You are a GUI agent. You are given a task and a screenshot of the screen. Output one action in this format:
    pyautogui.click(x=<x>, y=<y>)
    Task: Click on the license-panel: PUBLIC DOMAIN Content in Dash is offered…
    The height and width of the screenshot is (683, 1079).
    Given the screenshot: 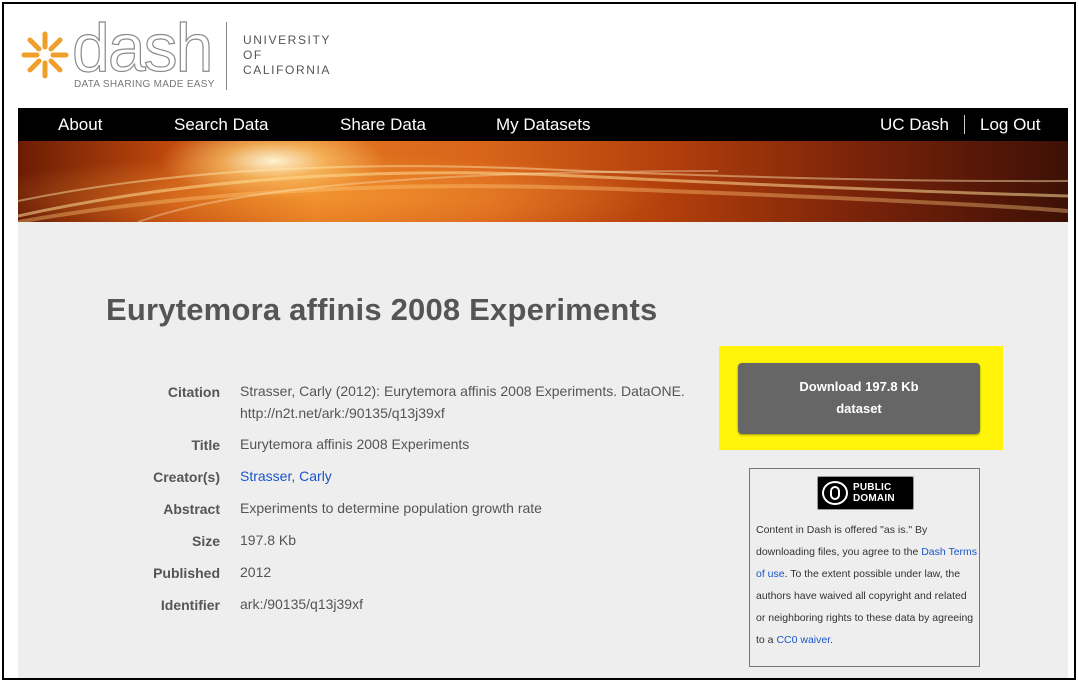 What is the action you would take?
    pyautogui.click(x=864, y=567)
    